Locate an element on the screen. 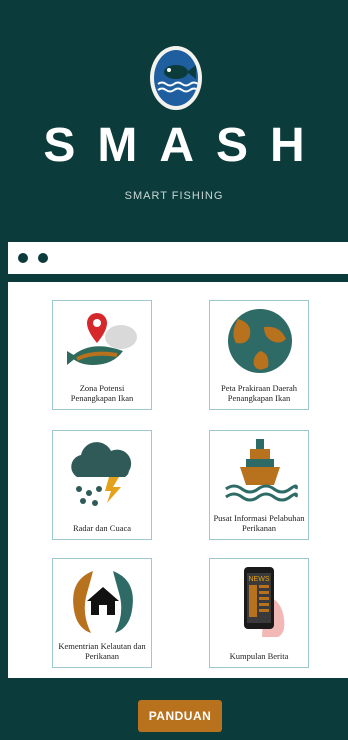 Image resolution: width=348 pixels, height=740 pixels. fish-location-icon is located at coordinates (102, 339).